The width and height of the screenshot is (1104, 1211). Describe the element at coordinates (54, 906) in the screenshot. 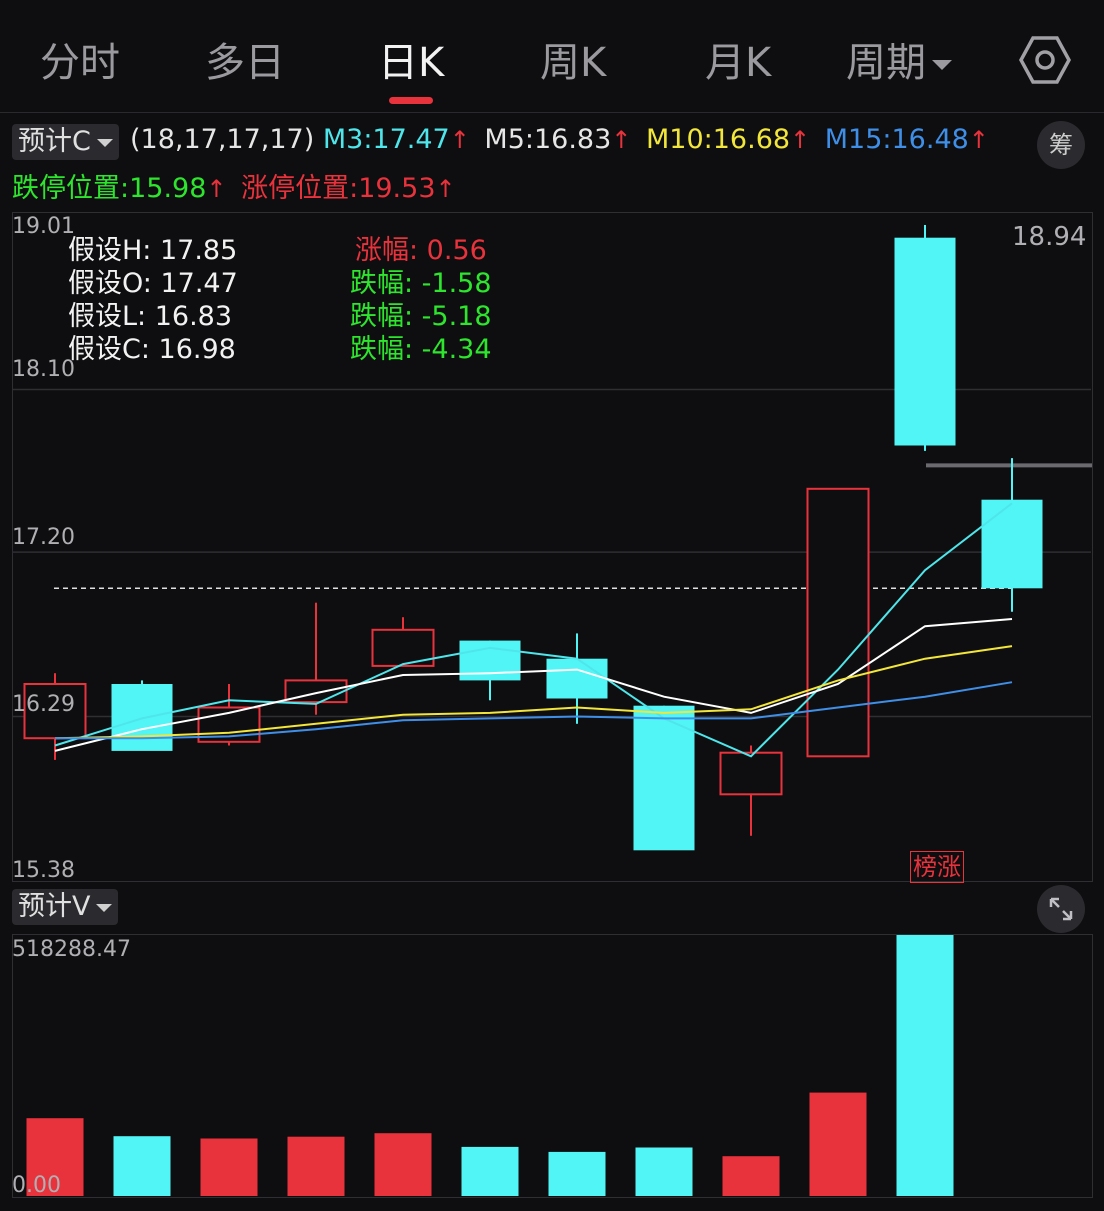

I see `volume-dropdown-label: 预计V` at that location.